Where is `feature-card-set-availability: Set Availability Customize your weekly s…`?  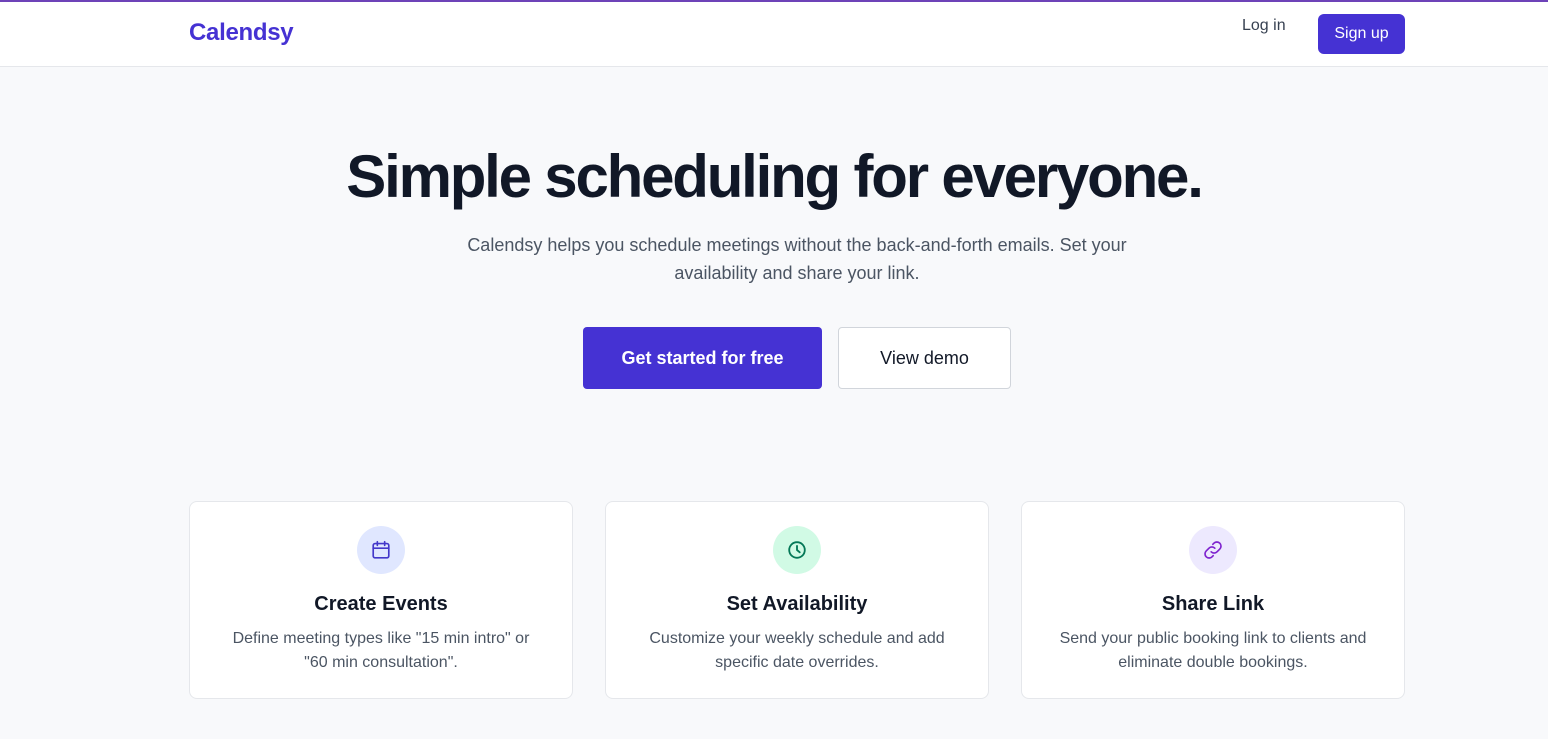
feature-card-set-availability: Set Availability Customize your weekly s… is located at coordinates (797, 600).